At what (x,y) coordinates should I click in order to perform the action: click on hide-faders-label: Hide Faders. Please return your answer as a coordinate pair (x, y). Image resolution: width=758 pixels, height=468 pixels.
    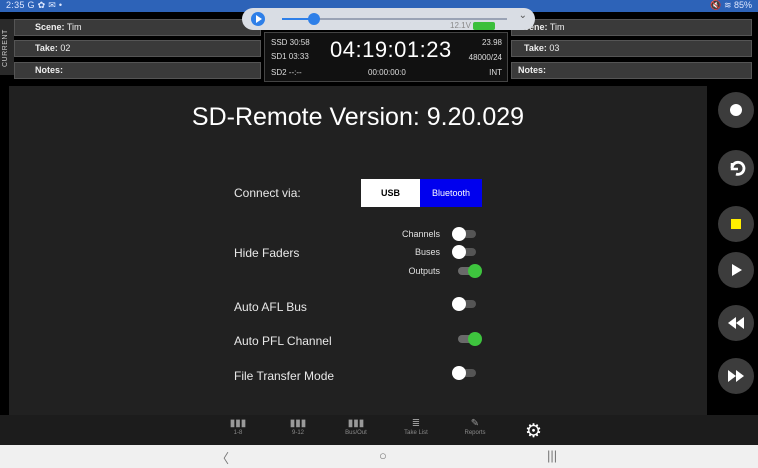
    Looking at the image, I should click on (267, 253).